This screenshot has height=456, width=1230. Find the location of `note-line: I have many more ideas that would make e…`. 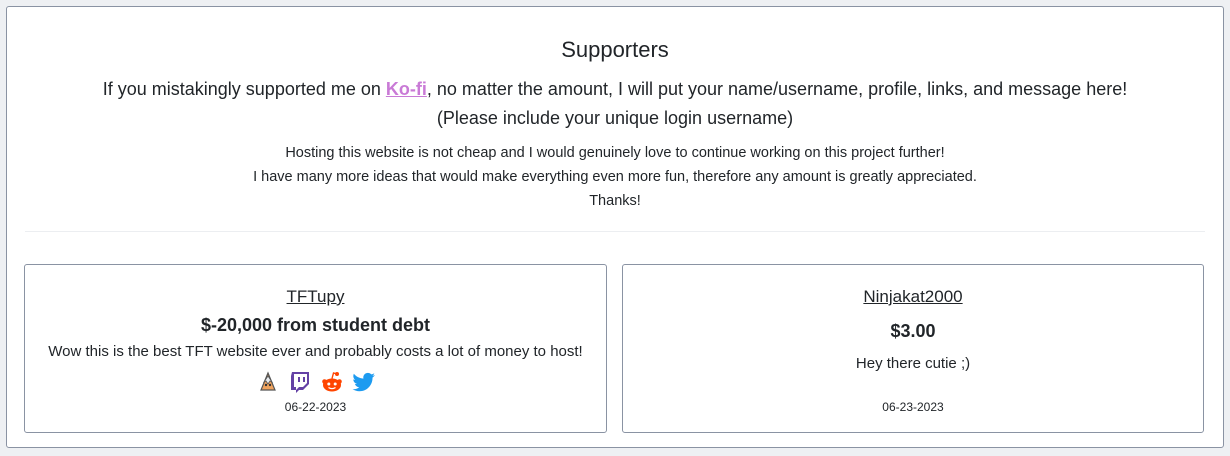

note-line: I have many more ideas that would make e… is located at coordinates (615, 177).